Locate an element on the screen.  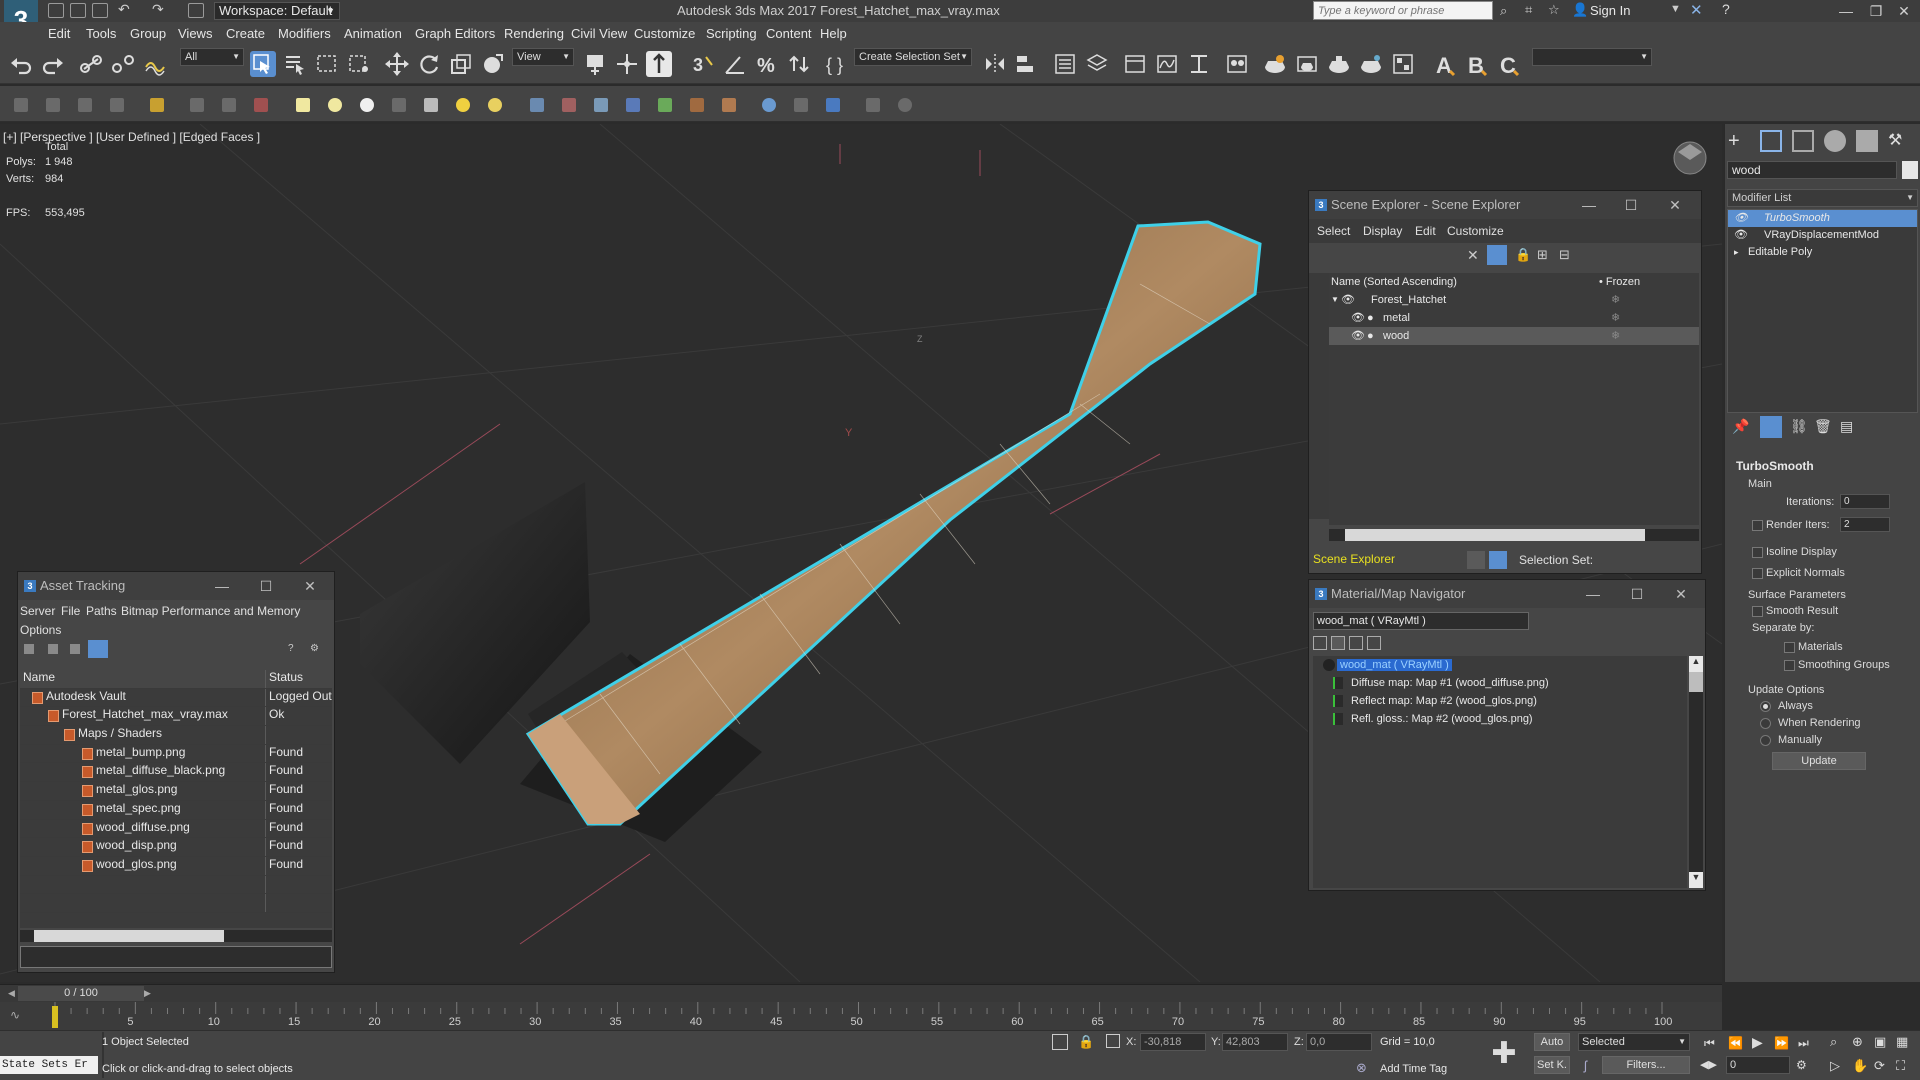
x-coordinate-field: -30,818 is located at coordinates (1173, 1042).